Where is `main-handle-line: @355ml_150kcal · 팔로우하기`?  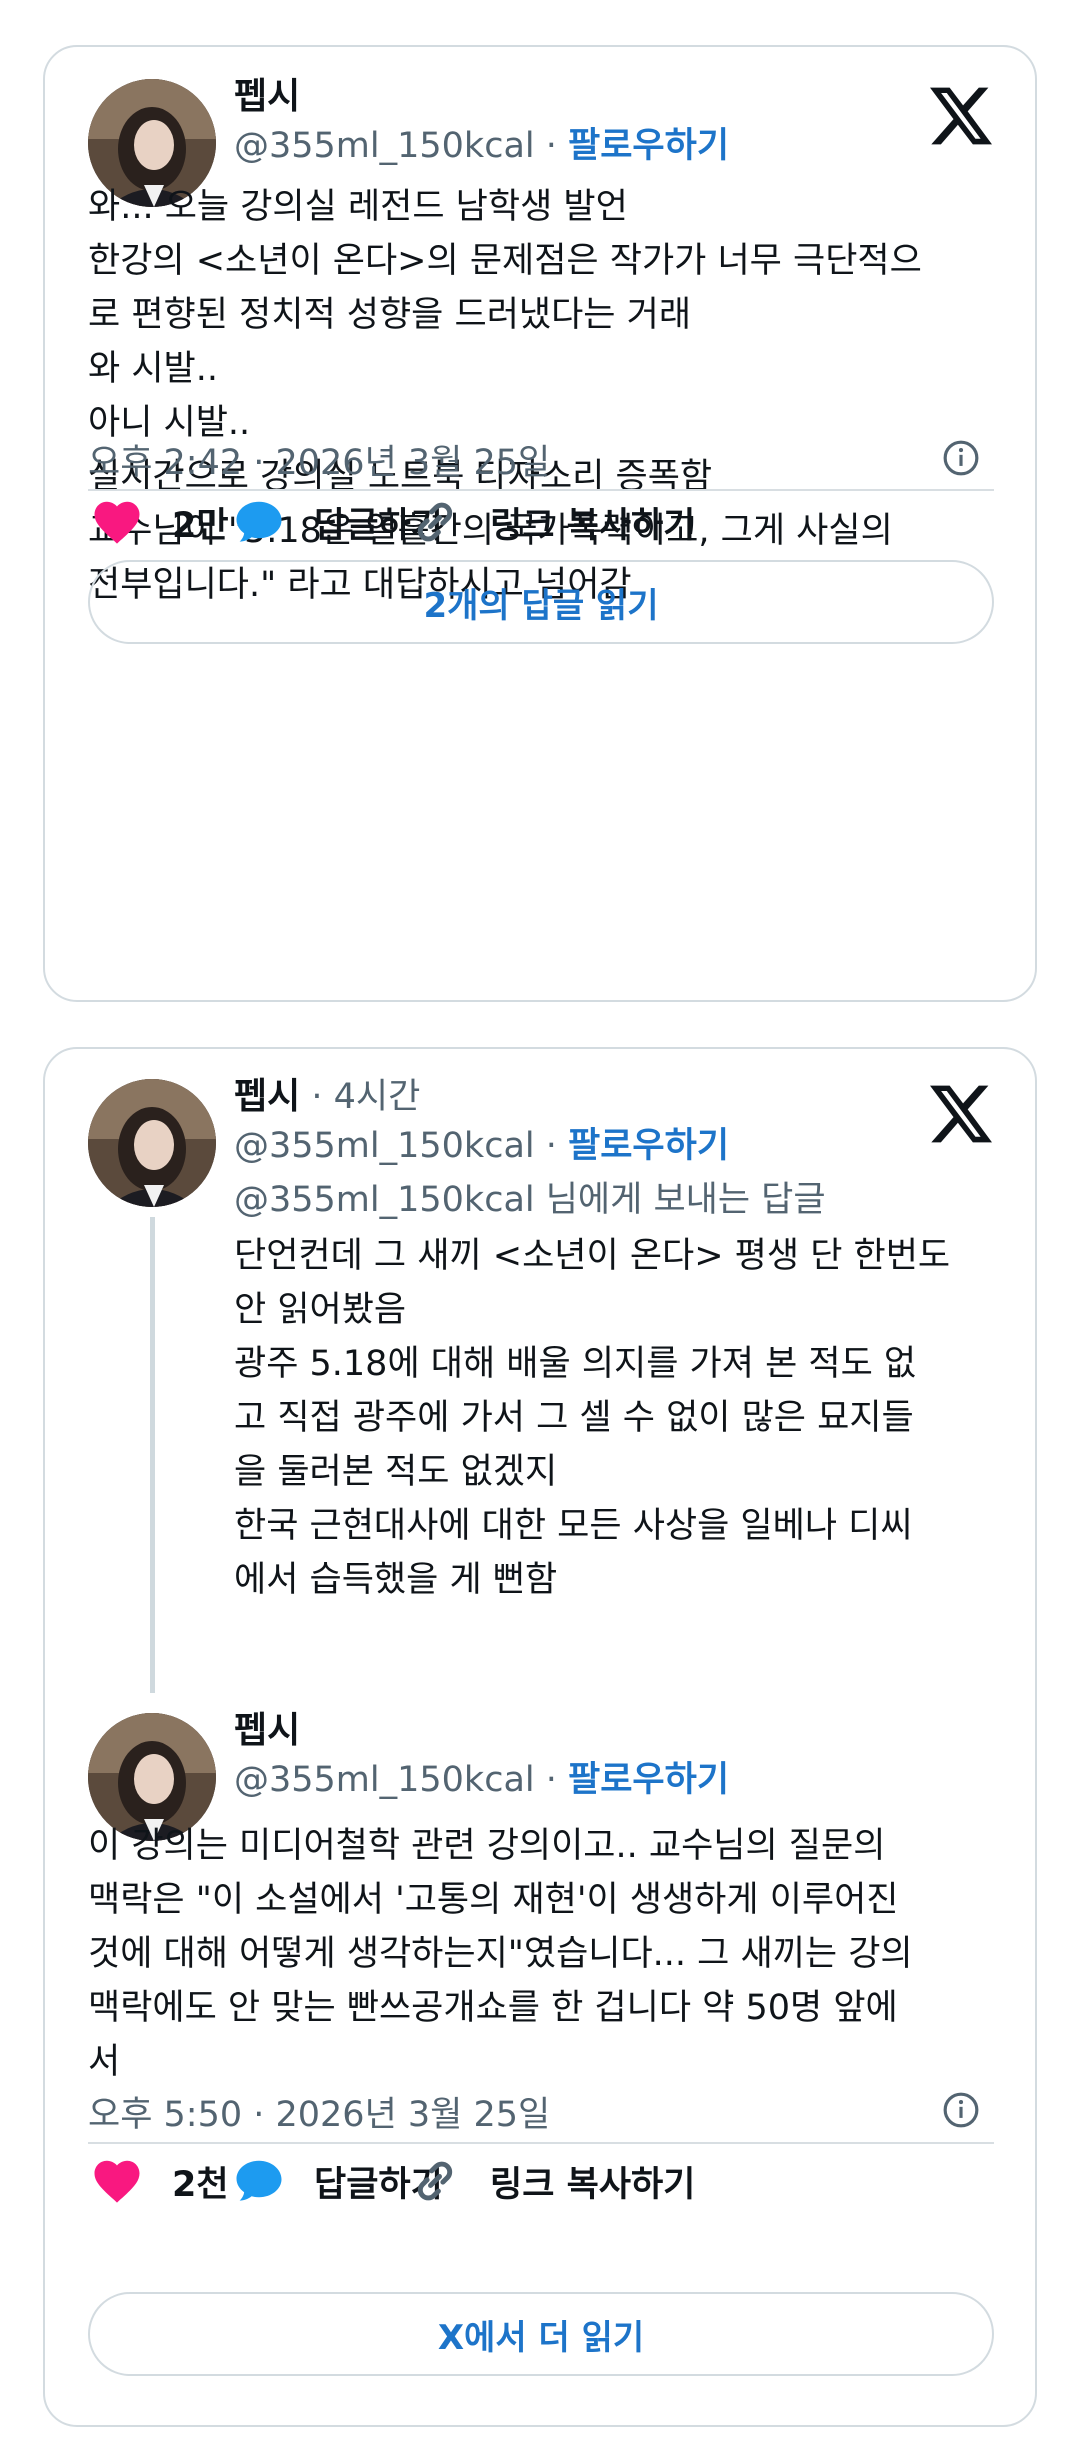 main-handle-line: @355ml_150kcal · 팔로우하기 is located at coordinates (481, 1776).